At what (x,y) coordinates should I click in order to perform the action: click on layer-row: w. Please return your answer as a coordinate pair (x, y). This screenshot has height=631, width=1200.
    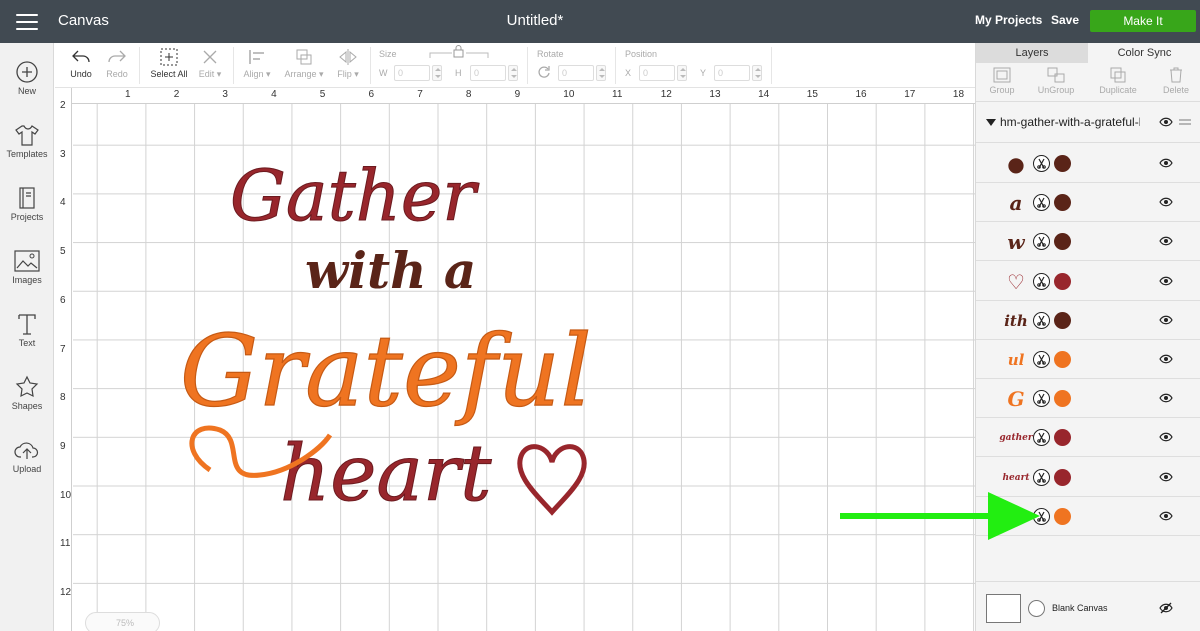
    Looking at the image, I should click on (1088, 242).